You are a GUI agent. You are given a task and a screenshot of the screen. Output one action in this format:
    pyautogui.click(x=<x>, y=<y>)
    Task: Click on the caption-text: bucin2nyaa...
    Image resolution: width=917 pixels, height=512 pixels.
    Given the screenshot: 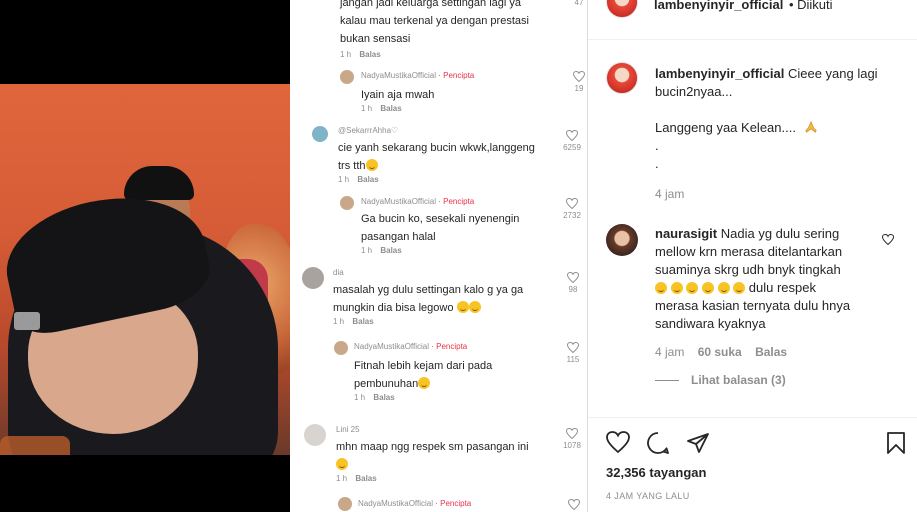 What is the action you would take?
    pyautogui.click(x=694, y=91)
    